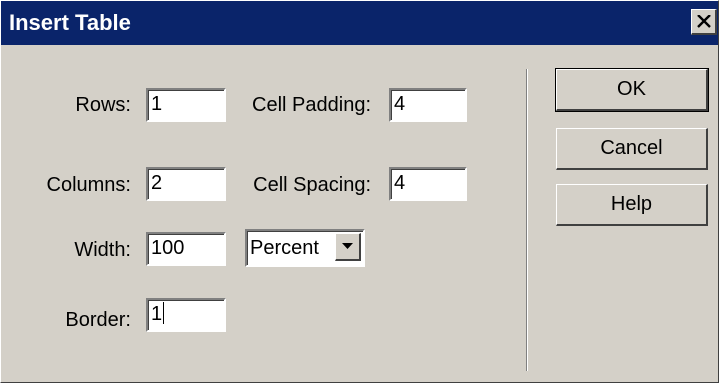 The height and width of the screenshot is (383, 719). What do you see at coordinates (312, 185) in the screenshot?
I see `cell-spacing-label: Cell Spacing:` at bounding box center [312, 185].